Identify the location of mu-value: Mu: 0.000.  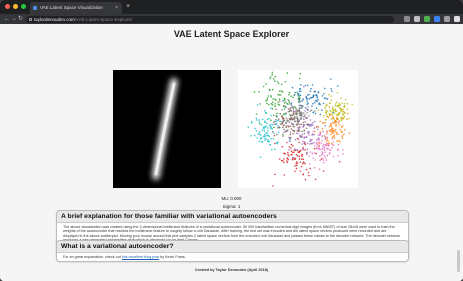
(231, 198).